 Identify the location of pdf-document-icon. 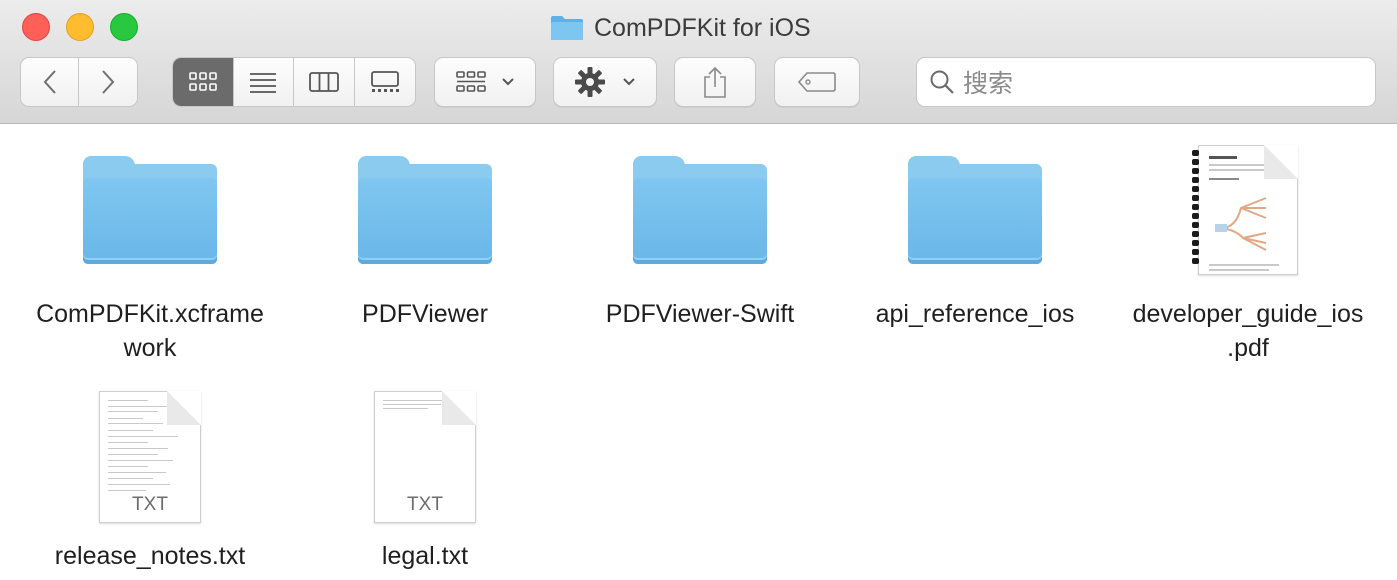
(1245, 210).